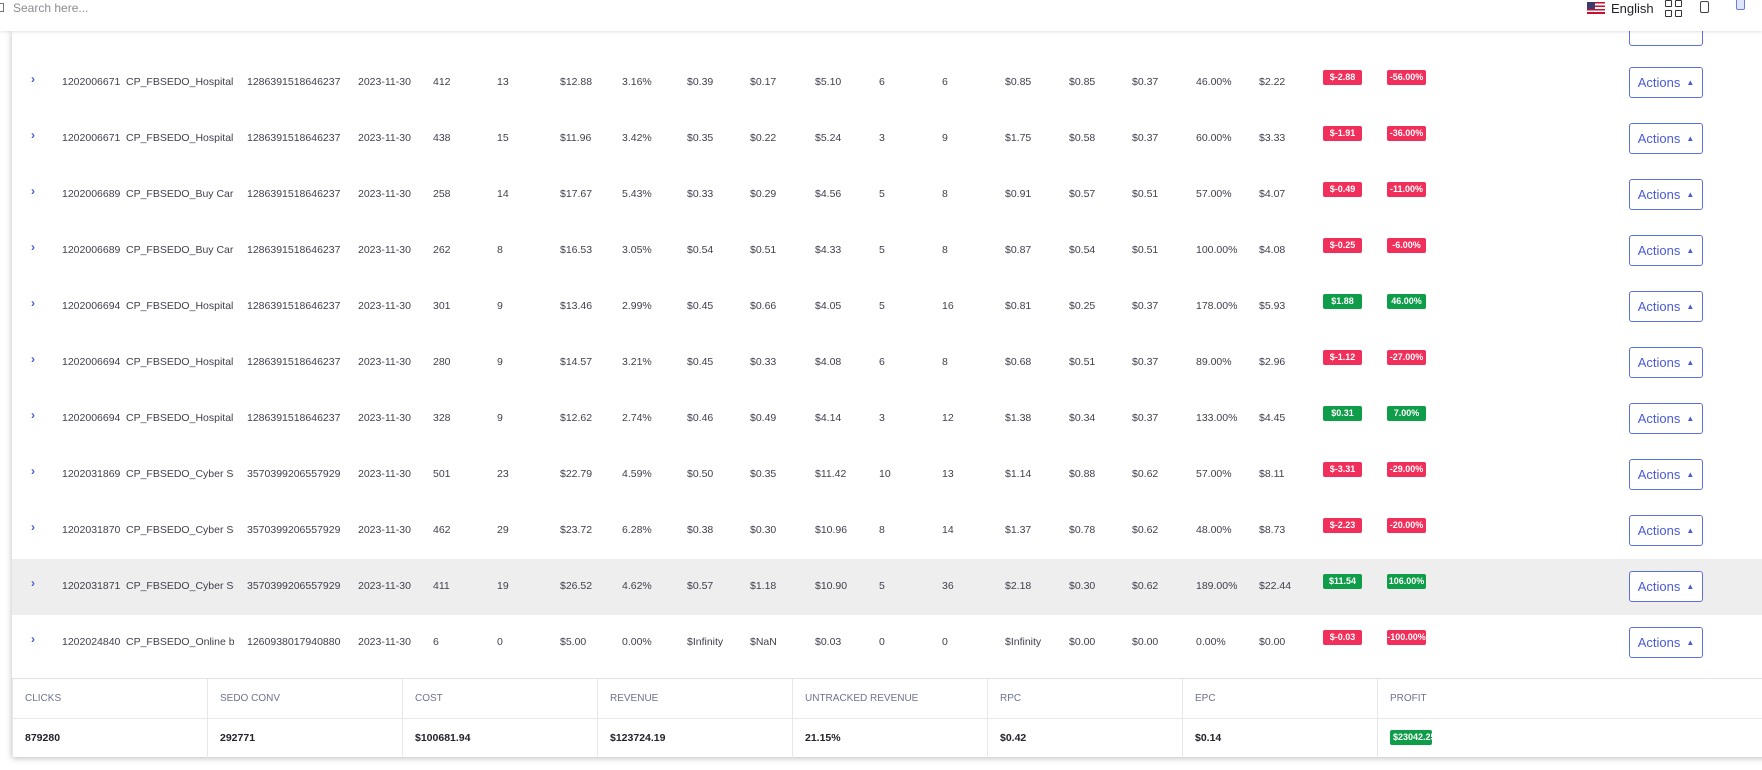 The width and height of the screenshot is (1762, 770). Describe the element at coordinates (831, 474) in the screenshot. I see `cell-revenue: $11.42` at that location.